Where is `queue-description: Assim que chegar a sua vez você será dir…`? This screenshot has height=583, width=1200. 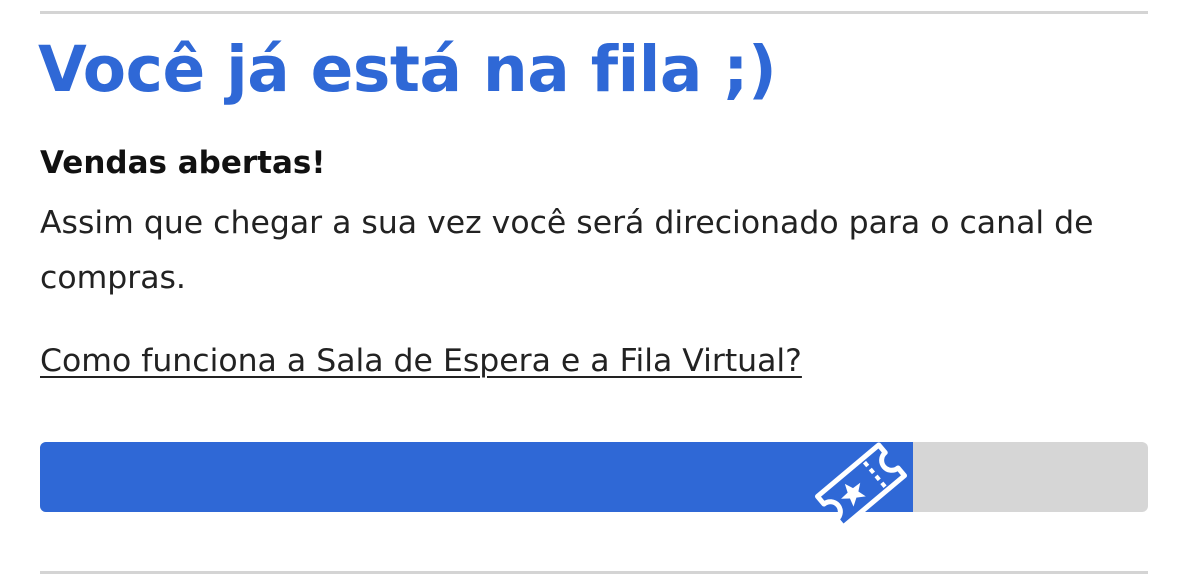
queue-description: Assim que chegar a sua vez você será dir… is located at coordinates (567, 250).